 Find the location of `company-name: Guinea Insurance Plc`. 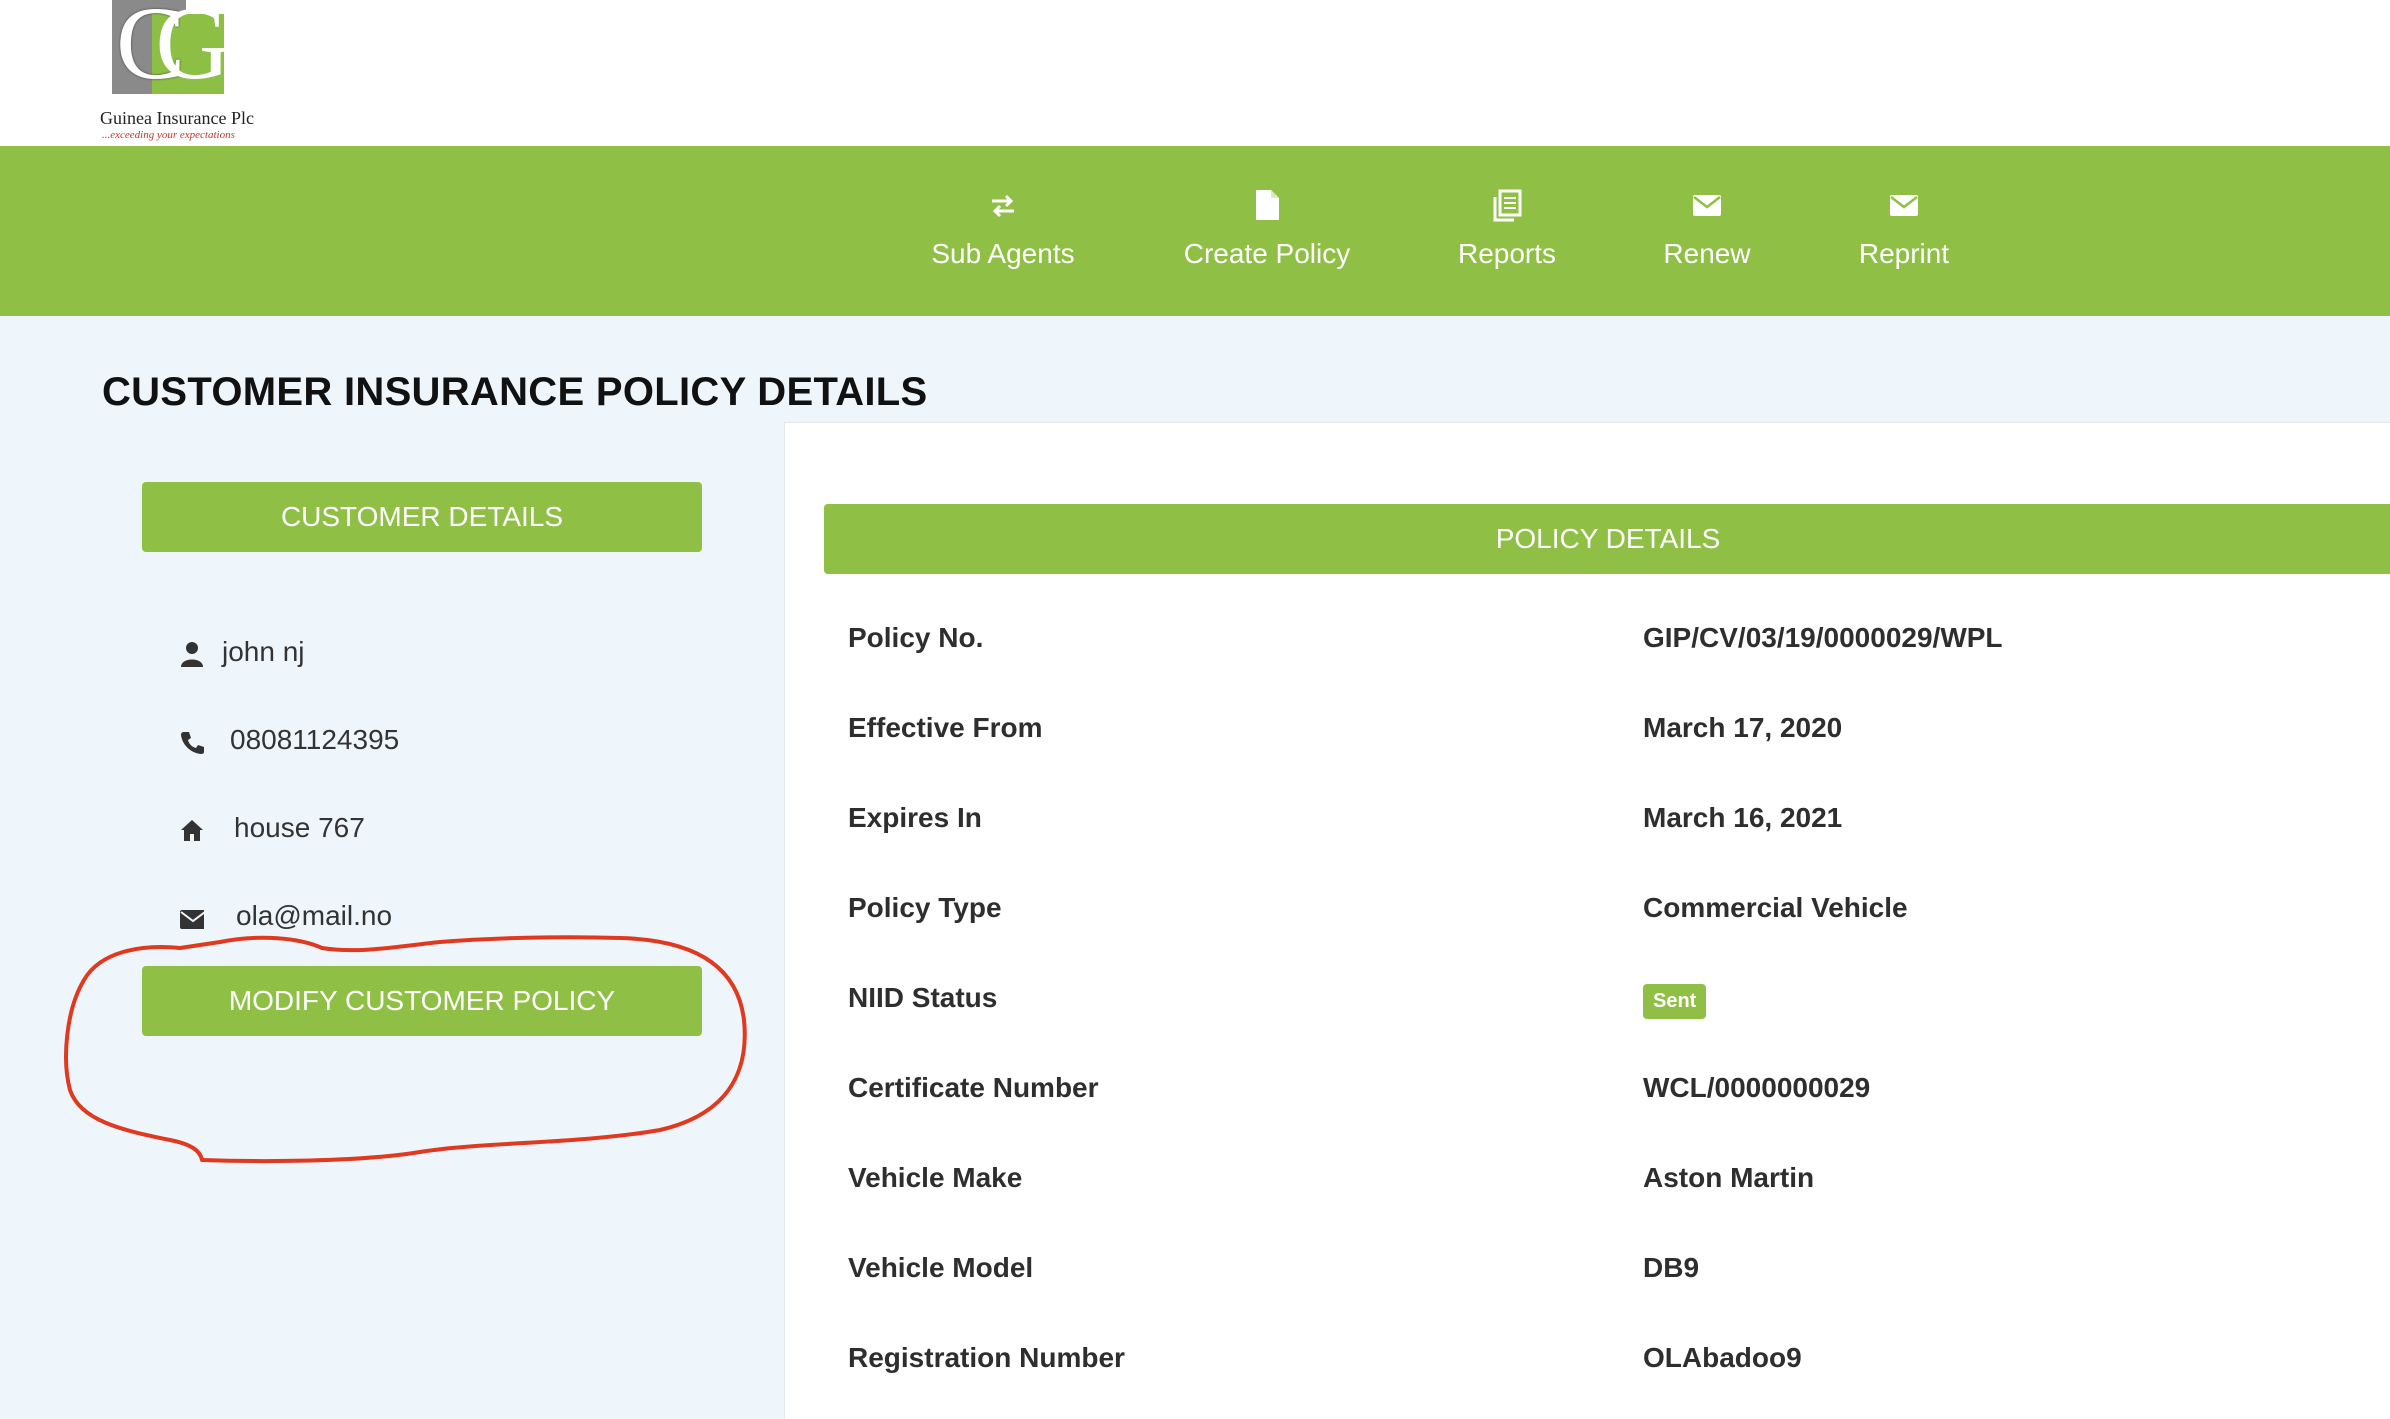

company-name: Guinea Insurance Plc is located at coordinates (177, 118).